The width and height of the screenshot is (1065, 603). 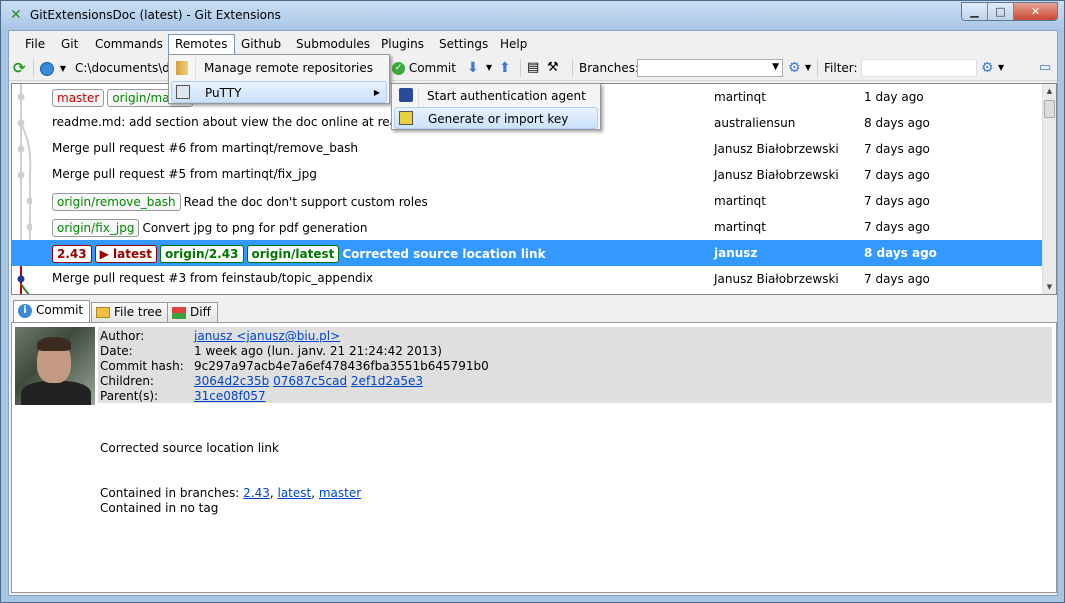 What do you see at coordinates (987, 68) in the screenshot?
I see `filter-options-gear-icon: ⚙` at bounding box center [987, 68].